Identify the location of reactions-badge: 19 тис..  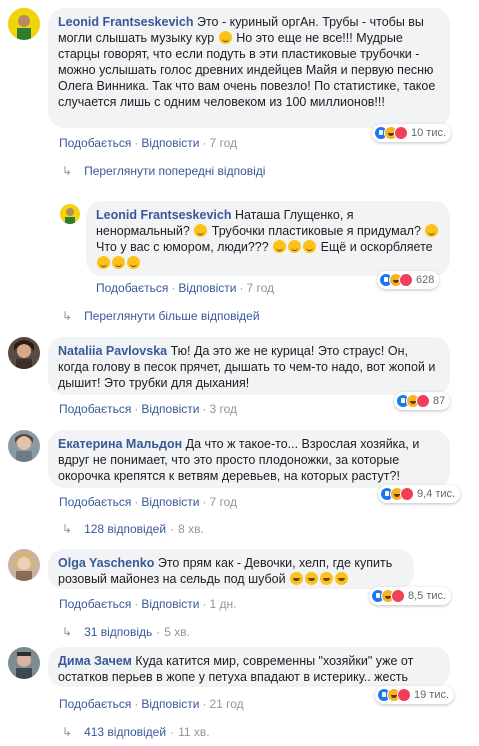
(415, 695).